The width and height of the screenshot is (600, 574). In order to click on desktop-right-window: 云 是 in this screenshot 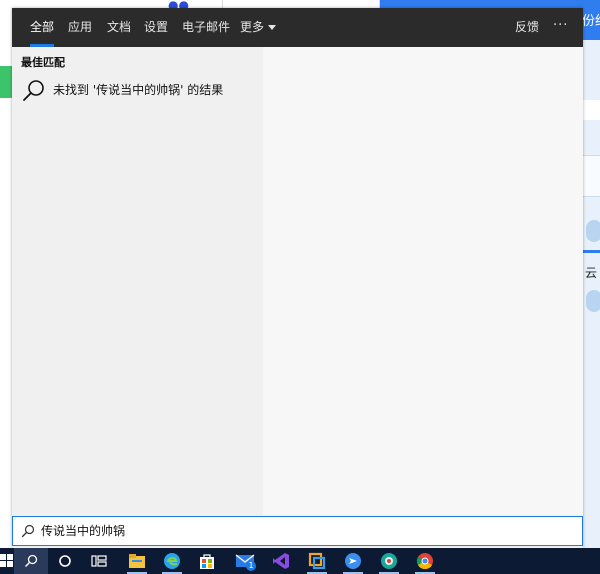, I will do `click(591, 294)`.